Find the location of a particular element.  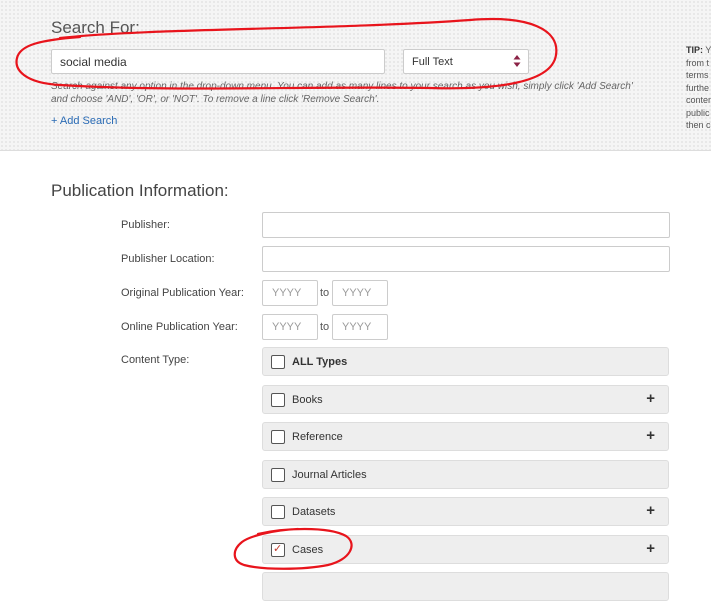

publisher-label: Publisher: is located at coordinates (145, 225).